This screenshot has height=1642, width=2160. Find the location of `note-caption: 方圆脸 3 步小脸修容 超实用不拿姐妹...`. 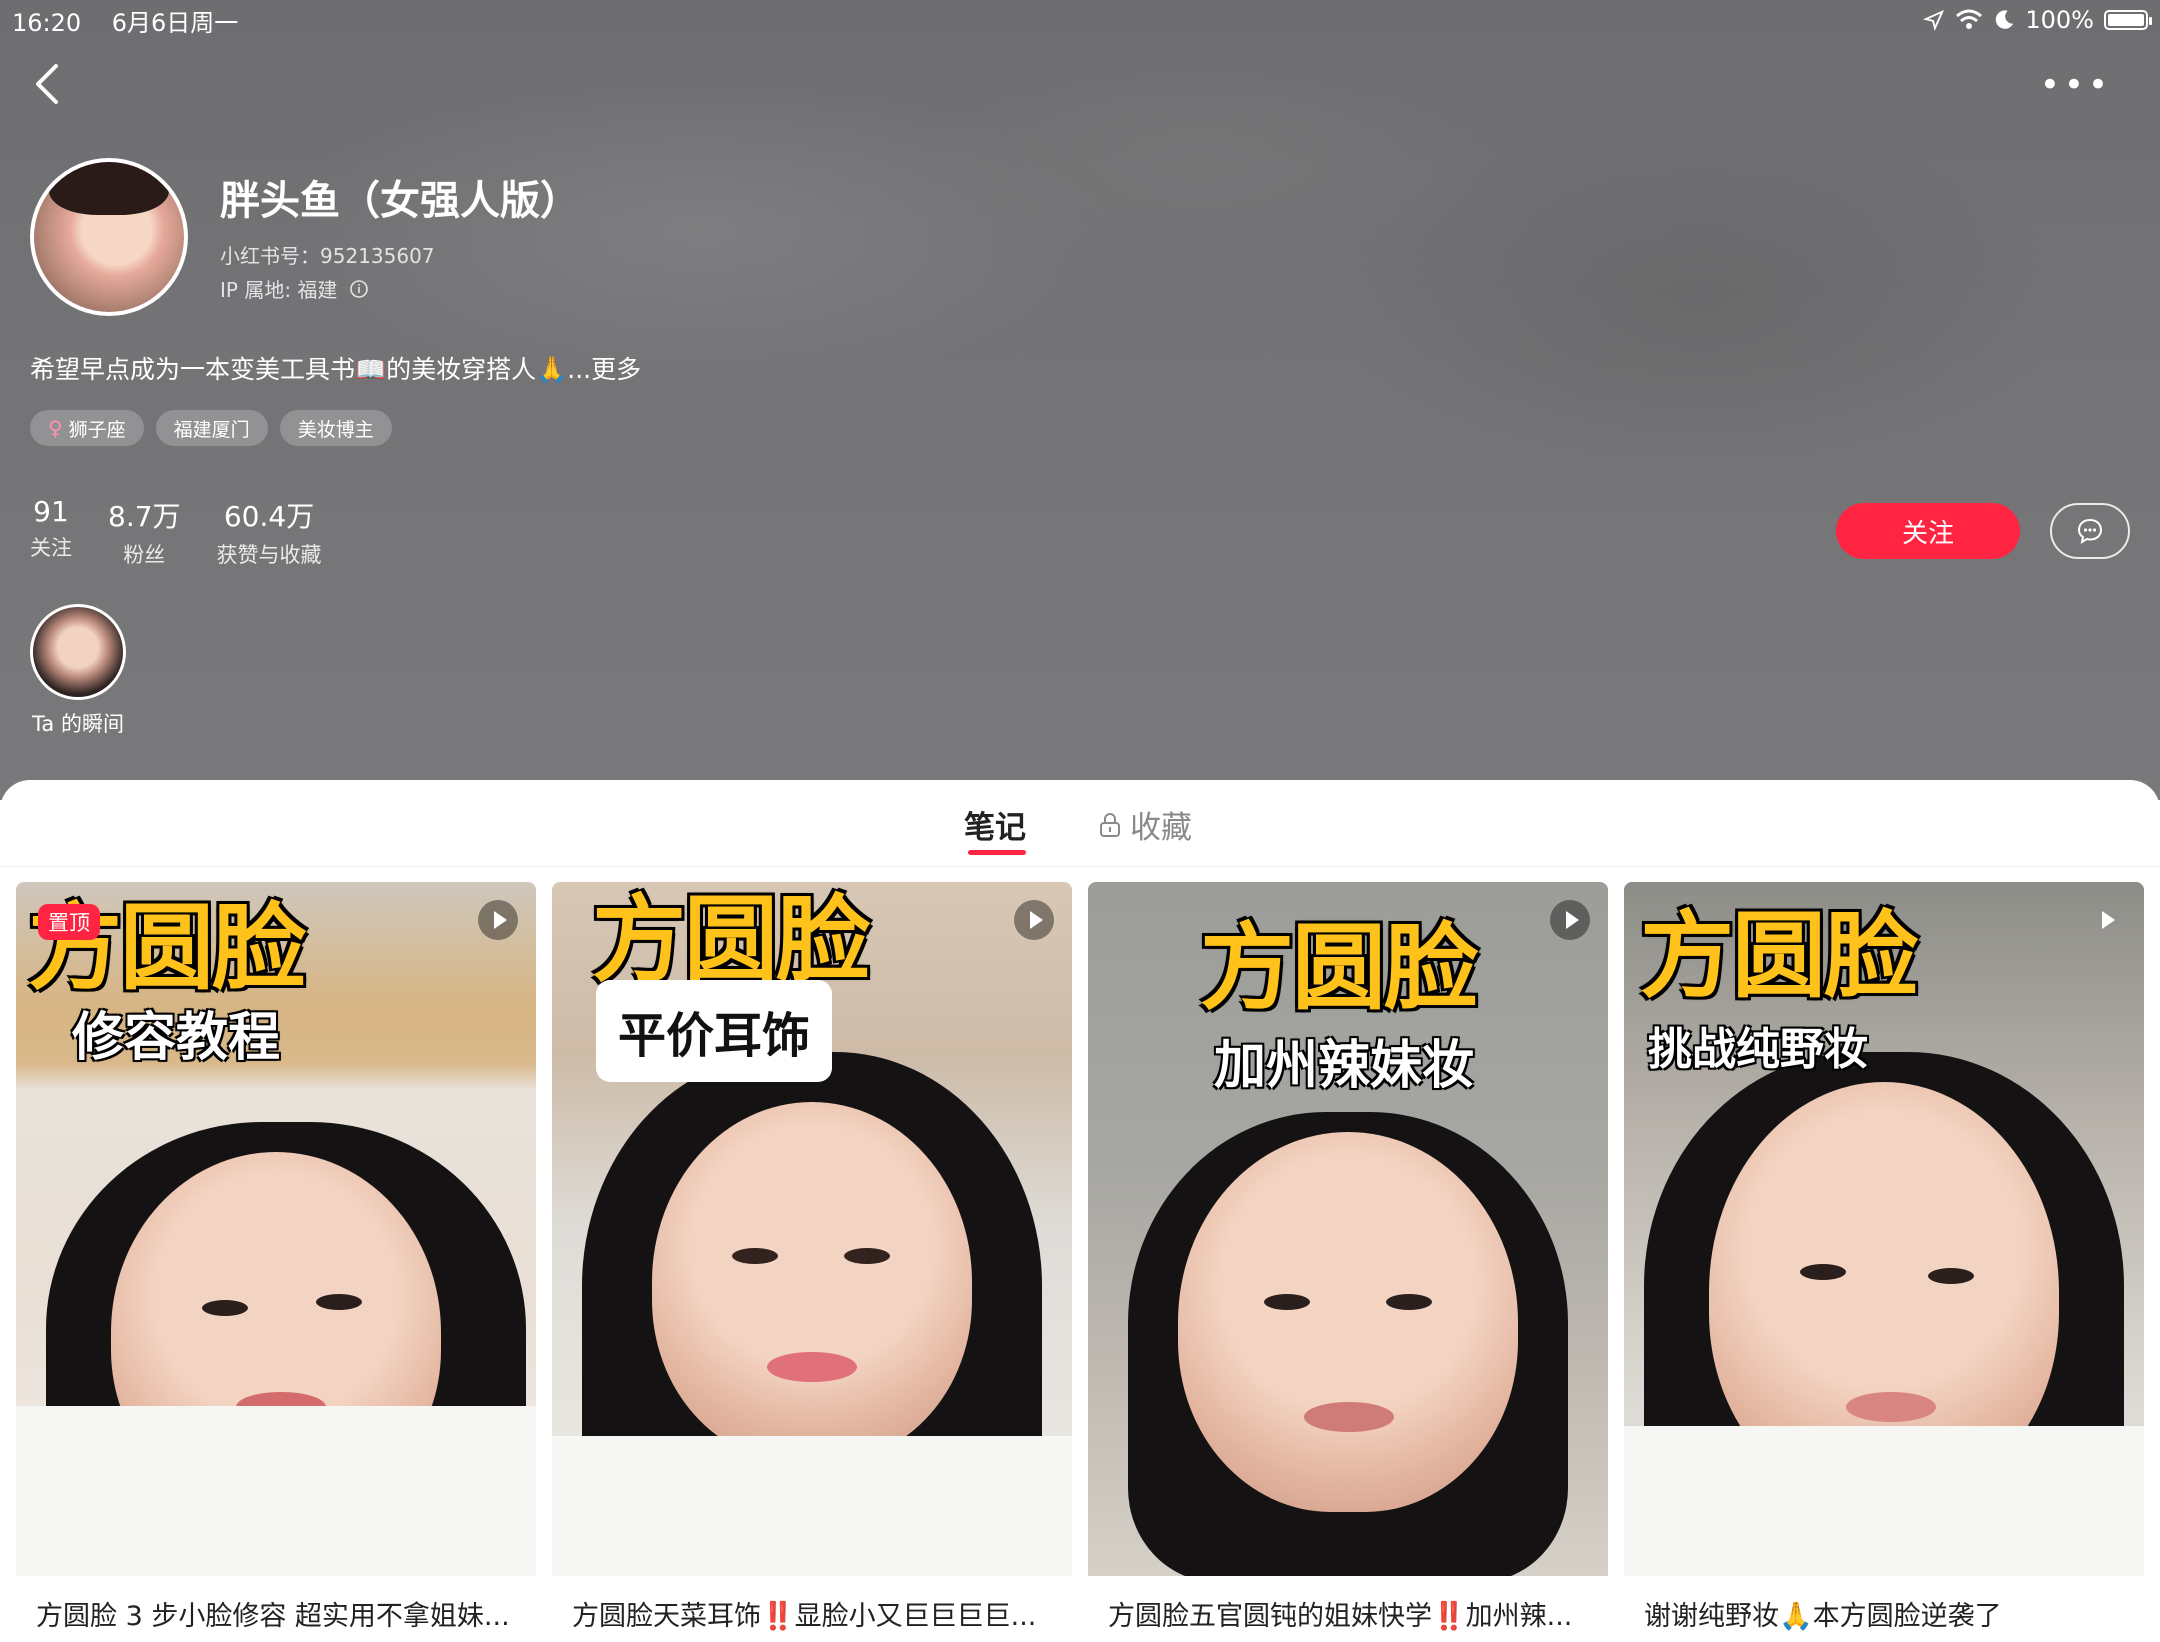

note-caption: 方圆脸 3 步小脸修容 超实用不拿姐妹... is located at coordinates (273, 1616).